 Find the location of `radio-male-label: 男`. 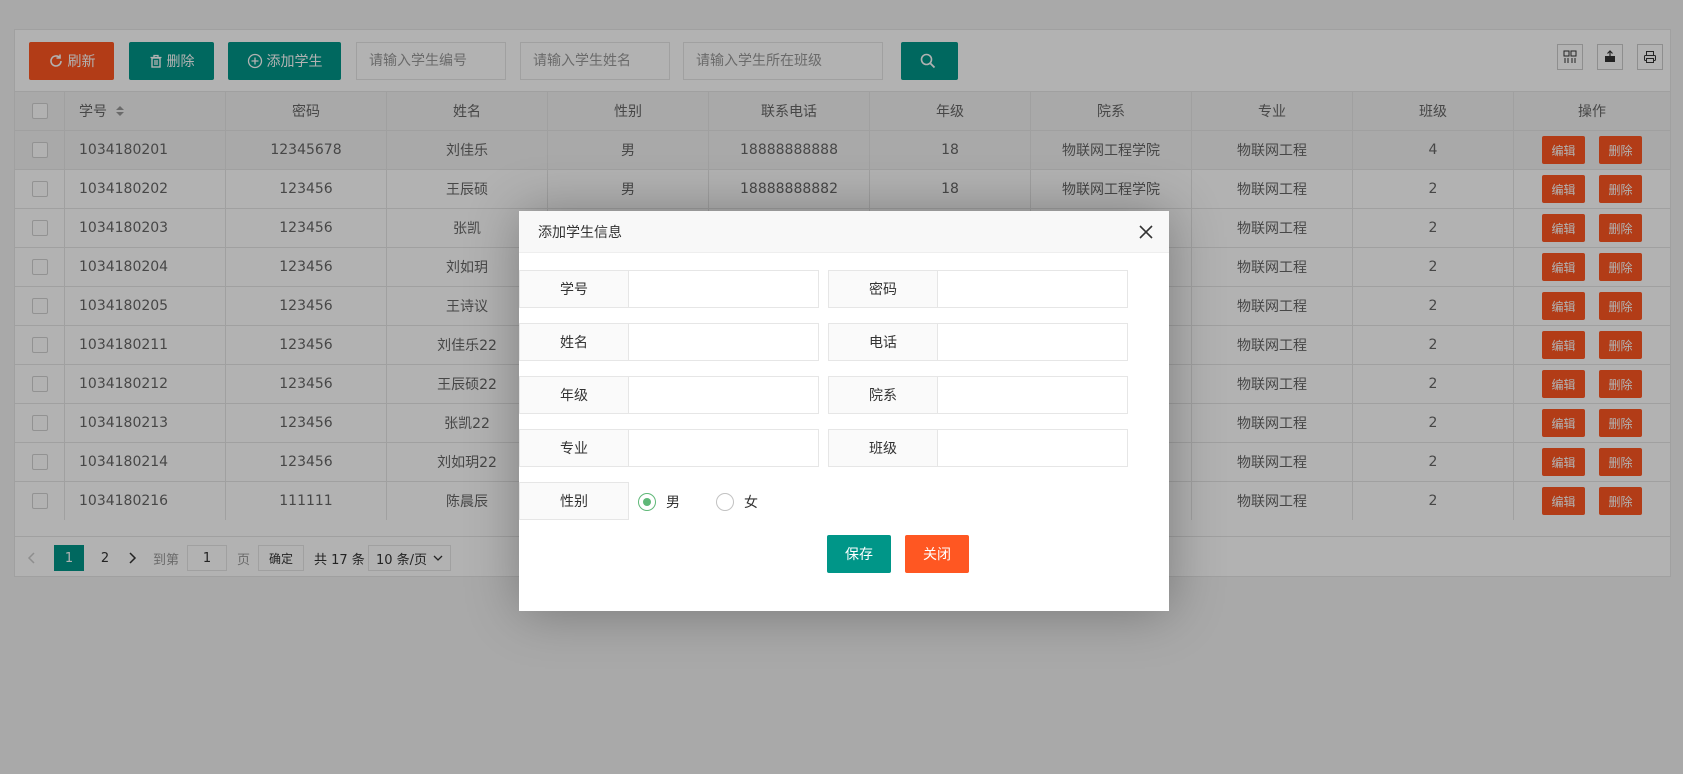

radio-male-label: 男 is located at coordinates (673, 503).